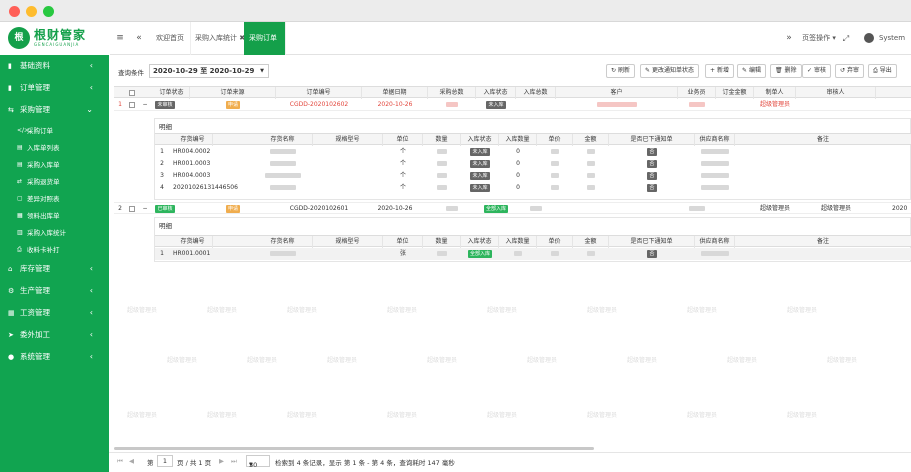  I want to click on chart-icon: ▥, so click(20, 232).